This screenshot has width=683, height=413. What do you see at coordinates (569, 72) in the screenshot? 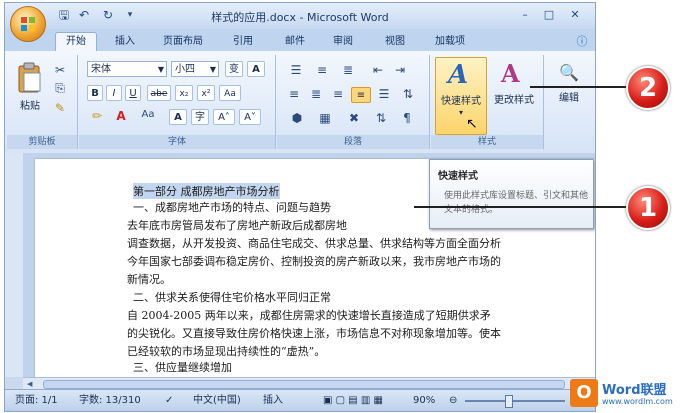
I see `binoculars-icon: 🔍` at bounding box center [569, 72].